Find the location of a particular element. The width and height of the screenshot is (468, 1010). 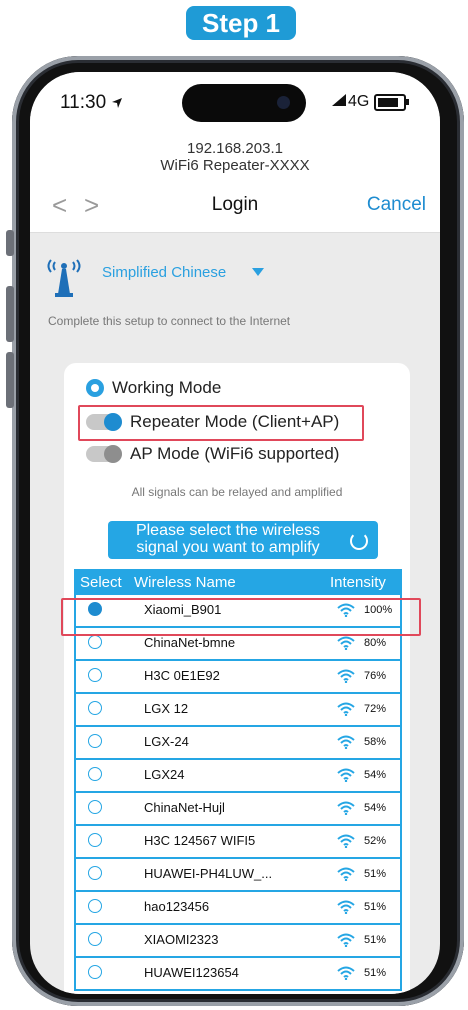

dynamic-island is located at coordinates (244, 103).